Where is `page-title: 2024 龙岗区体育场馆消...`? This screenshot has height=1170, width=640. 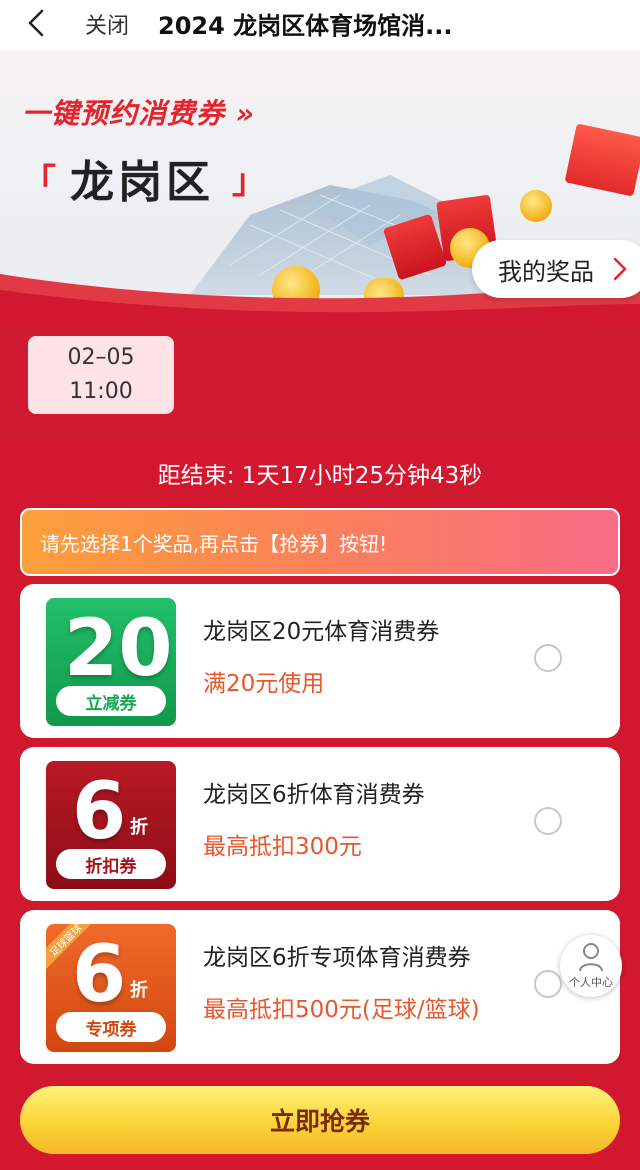 page-title: 2024 龙岗区体育场馆消... is located at coordinates (305, 26).